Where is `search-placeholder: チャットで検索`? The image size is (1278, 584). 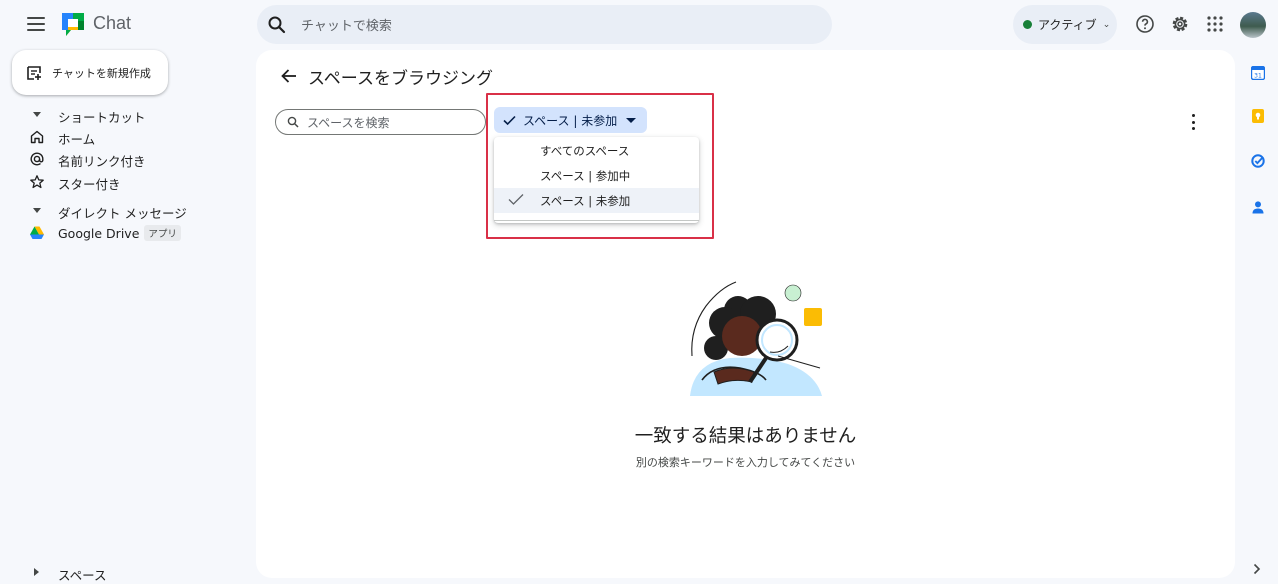 search-placeholder: チャットで検索 is located at coordinates (346, 26).